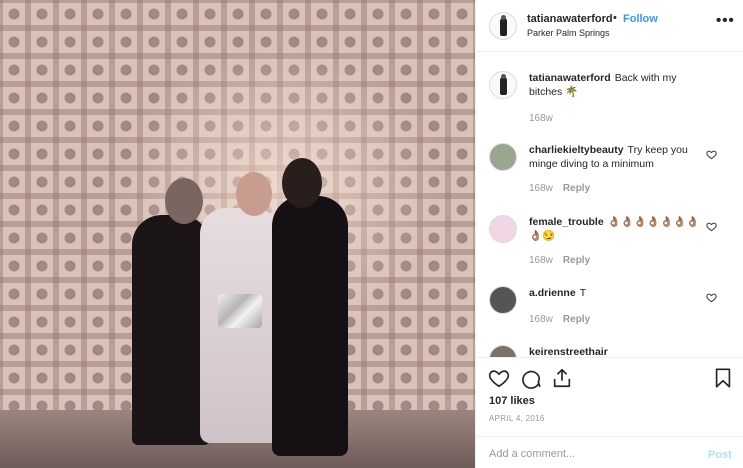  Describe the element at coordinates (566, 222) in the screenshot. I see `comment-username: female_trouble` at that location.